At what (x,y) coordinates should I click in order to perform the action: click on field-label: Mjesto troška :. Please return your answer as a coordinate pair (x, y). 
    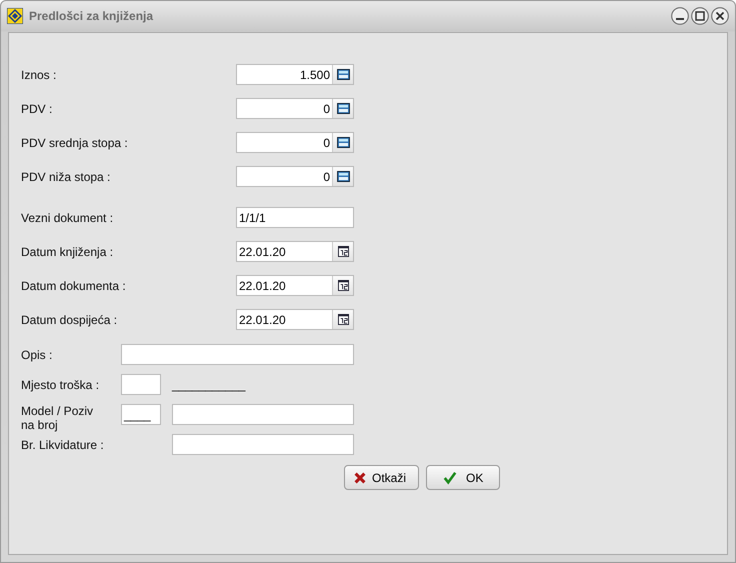
    Looking at the image, I should click on (60, 385).